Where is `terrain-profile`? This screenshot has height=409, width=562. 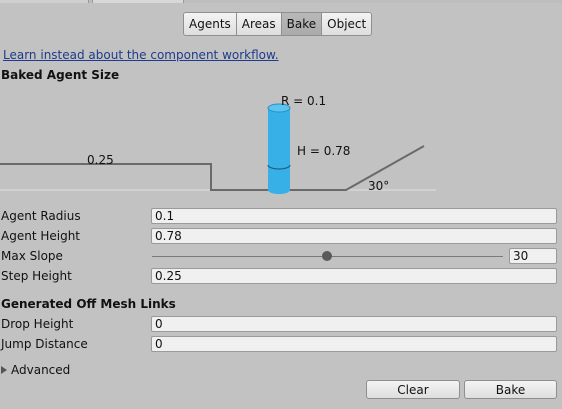
terrain-profile is located at coordinates (212, 168).